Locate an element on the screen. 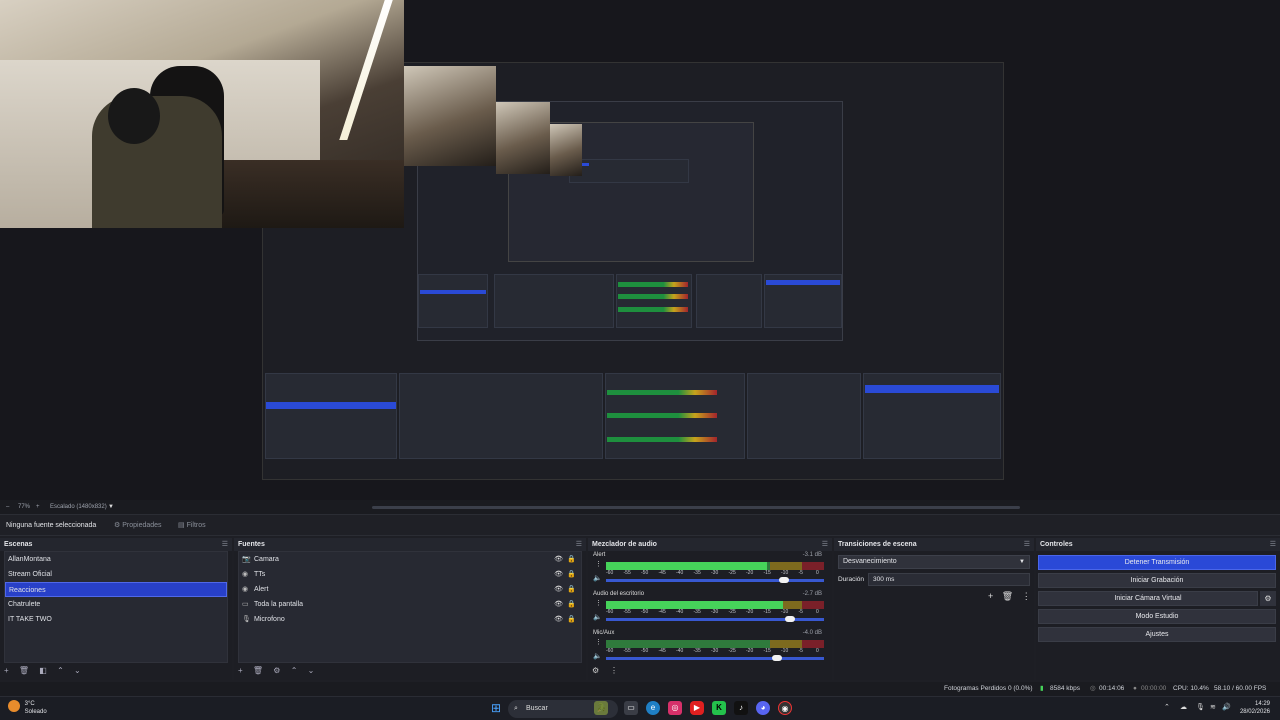  wifi-icon: ≋ is located at coordinates (1213, 707).